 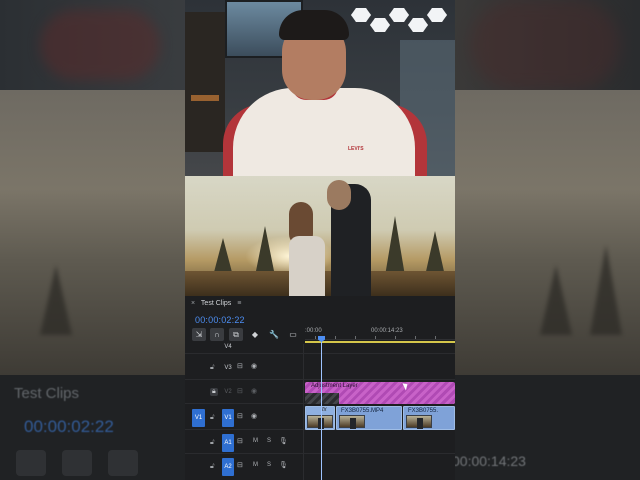 I want to click on blurred-timecode: 00:00:02:22, so click(x=69, y=426).